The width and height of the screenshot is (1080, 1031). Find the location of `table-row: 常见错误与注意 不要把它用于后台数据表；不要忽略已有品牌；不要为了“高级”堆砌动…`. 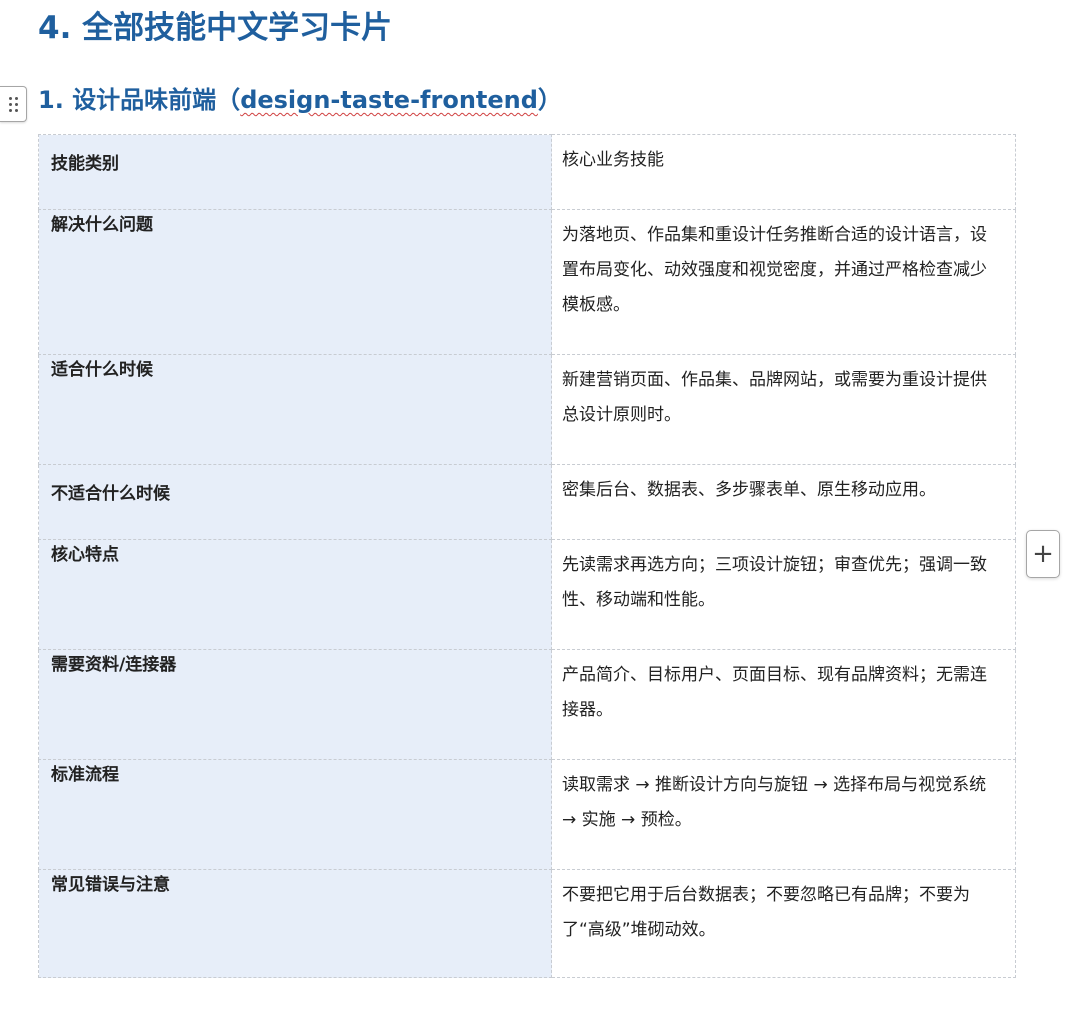

table-row: 常见错误与注意 不要把它用于后台数据表；不要忽略已有品牌；不要为了“高级”堆砌动… is located at coordinates (527, 923).